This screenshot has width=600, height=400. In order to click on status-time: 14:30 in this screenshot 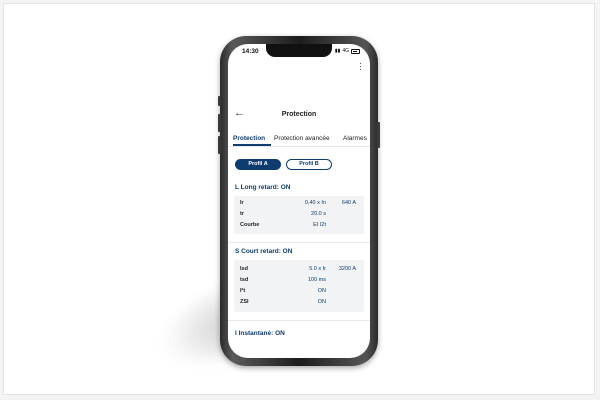, I will do `click(250, 51)`.